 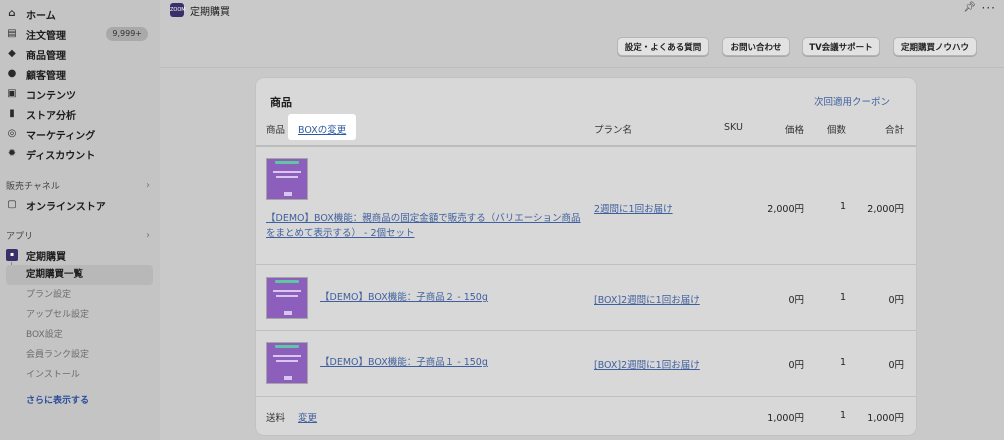 What do you see at coordinates (80, 185) in the screenshot?
I see `sales-channel-heading: 販売チャネル ›` at bounding box center [80, 185].